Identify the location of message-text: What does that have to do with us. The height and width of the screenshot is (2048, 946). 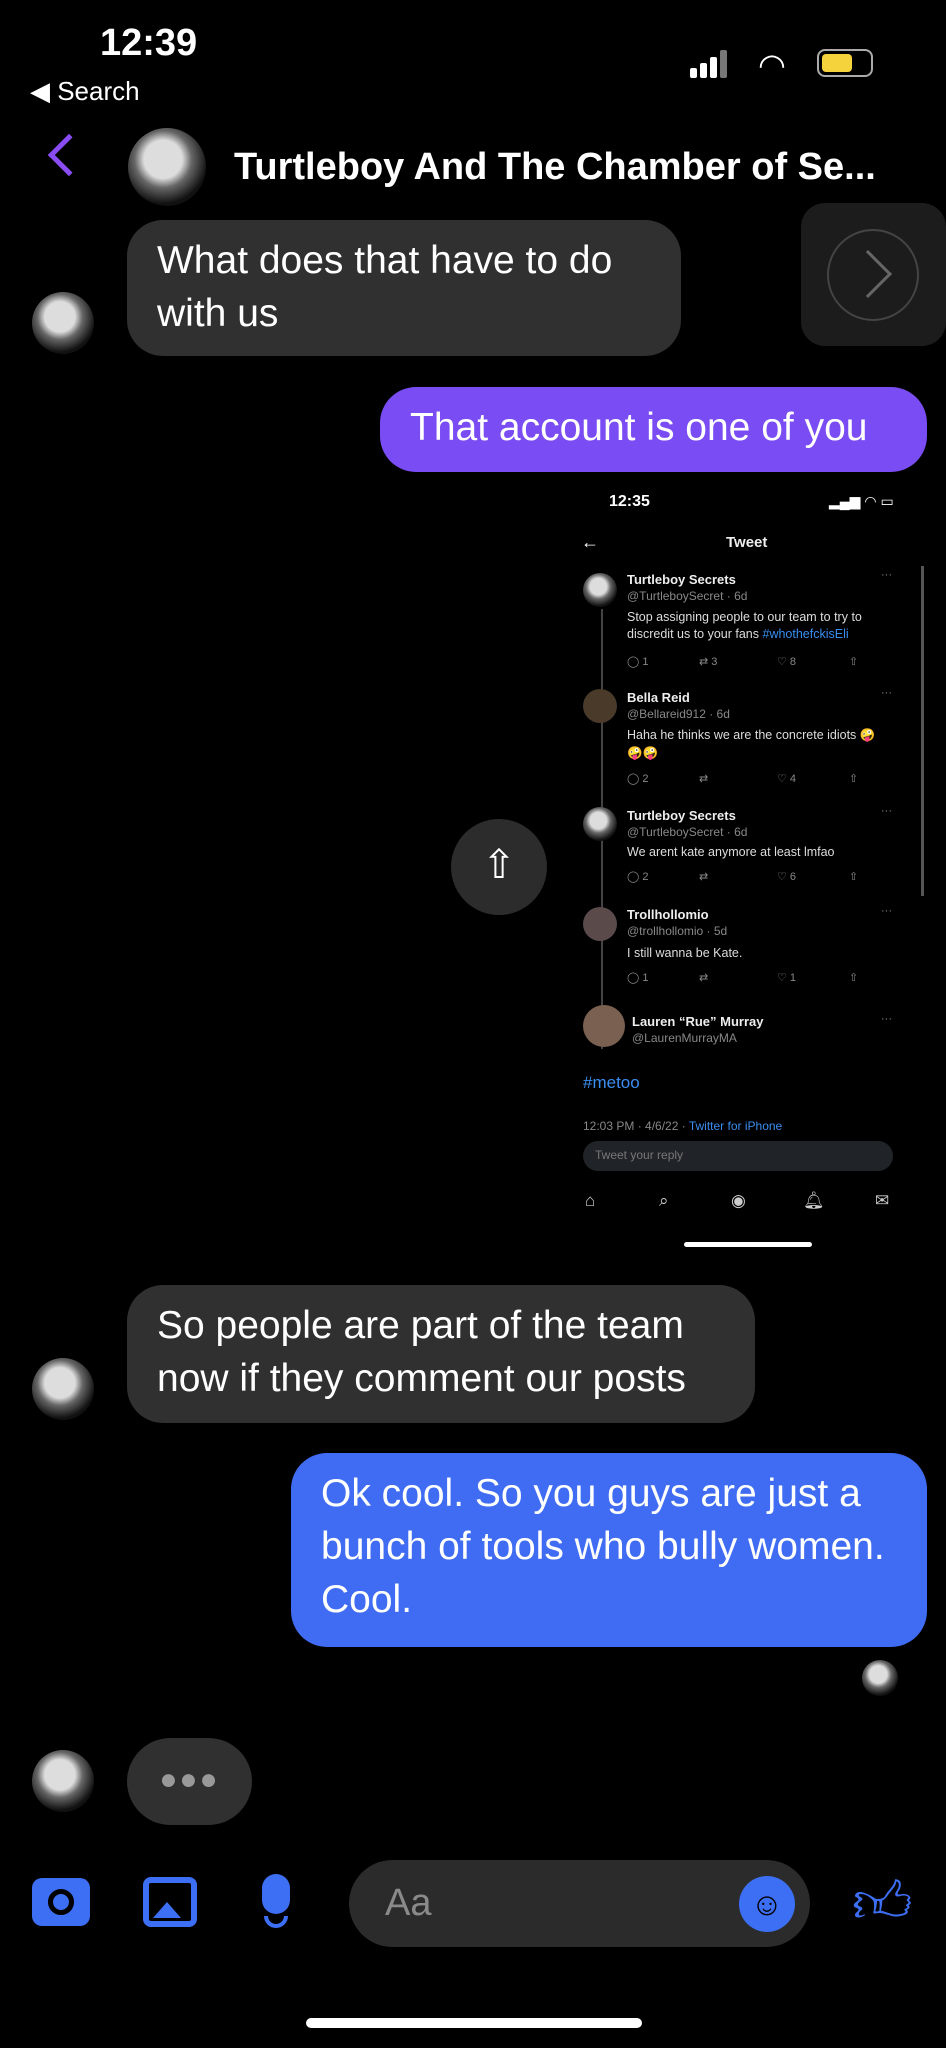
(385, 287).